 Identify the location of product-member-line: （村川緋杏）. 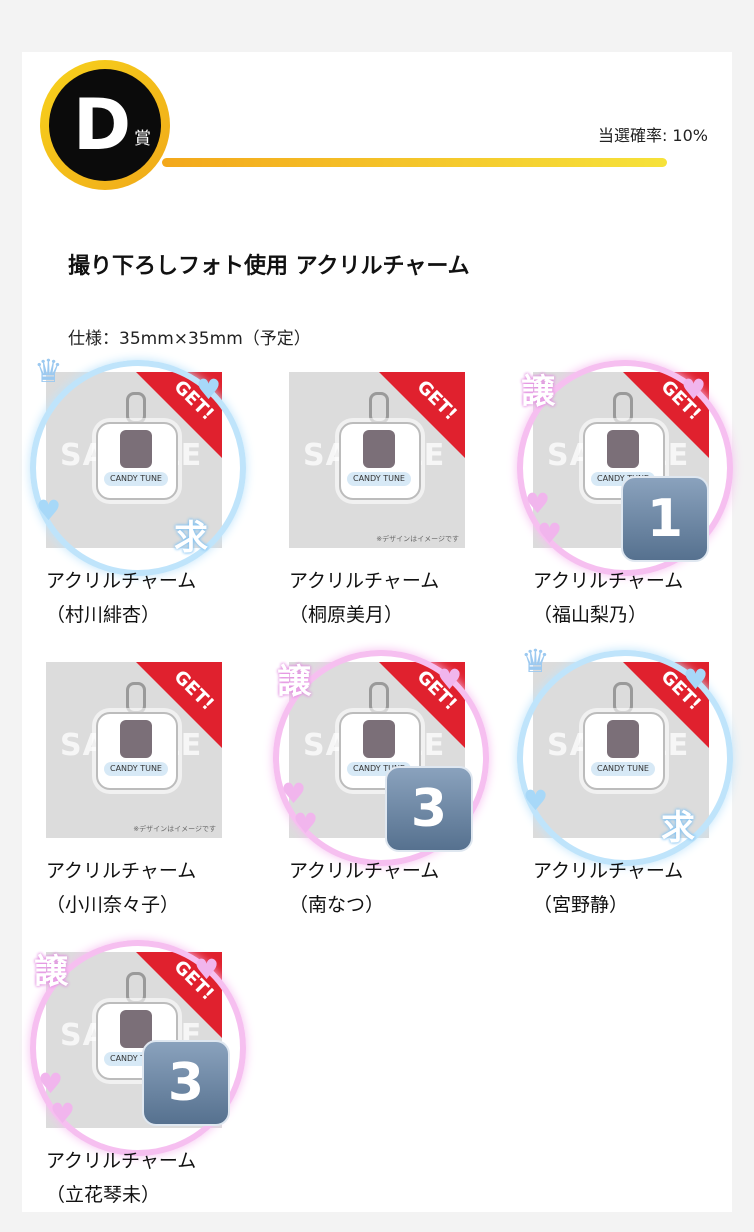
(103, 615).